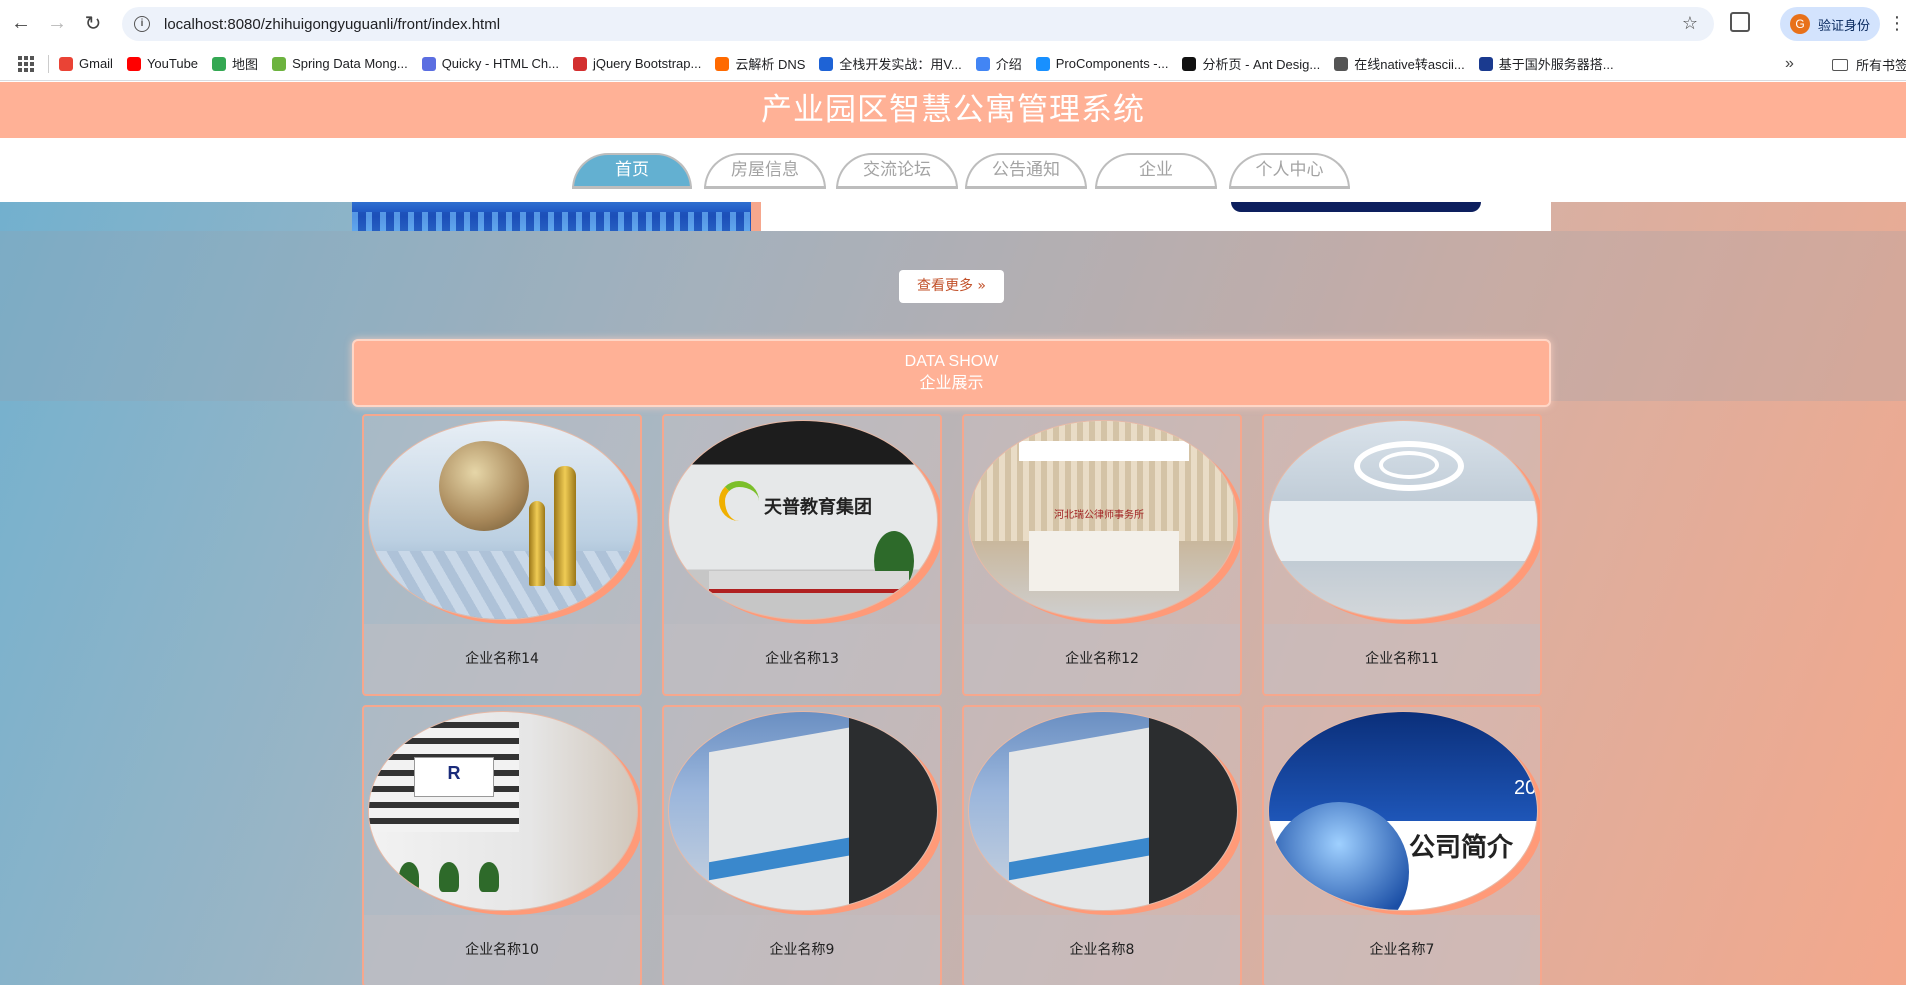 The width and height of the screenshot is (1906, 985). What do you see at coordinates (96, 63) in the screenshot?
I see `bookmark-label: Gmail` at bounding box center [96, 63].